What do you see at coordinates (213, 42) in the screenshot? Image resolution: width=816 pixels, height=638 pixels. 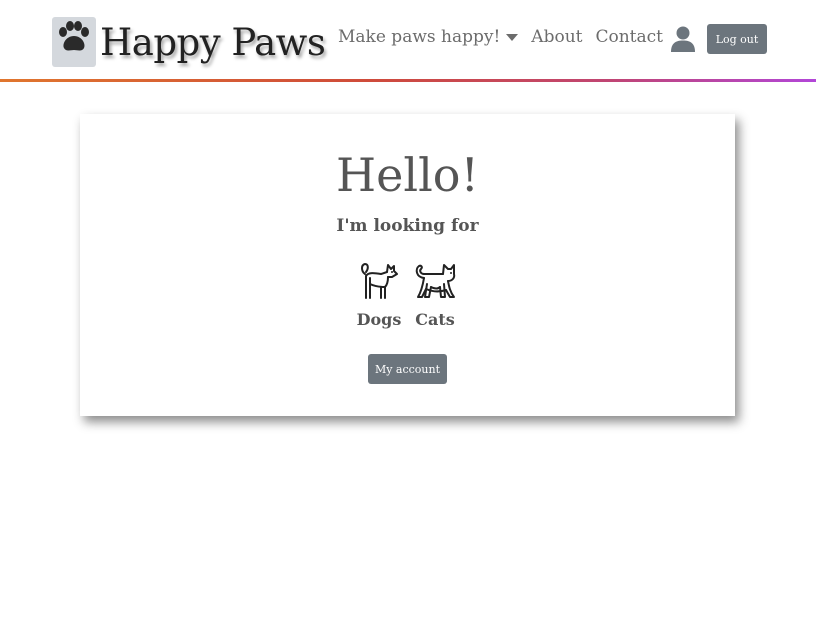 I see `brand-name: Happy Paws` at bounding box center [213, 42].